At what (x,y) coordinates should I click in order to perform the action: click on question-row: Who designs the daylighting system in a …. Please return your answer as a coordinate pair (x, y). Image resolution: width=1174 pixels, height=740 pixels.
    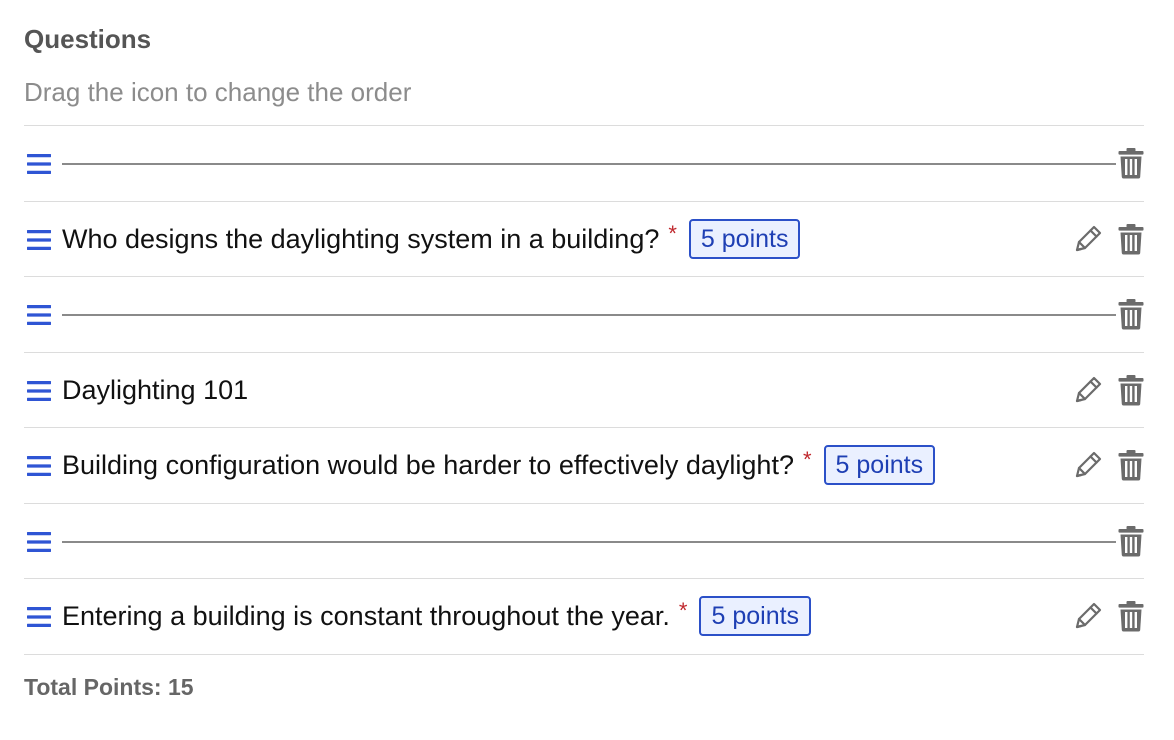
    Looking at the image, I should click on (584, 239).